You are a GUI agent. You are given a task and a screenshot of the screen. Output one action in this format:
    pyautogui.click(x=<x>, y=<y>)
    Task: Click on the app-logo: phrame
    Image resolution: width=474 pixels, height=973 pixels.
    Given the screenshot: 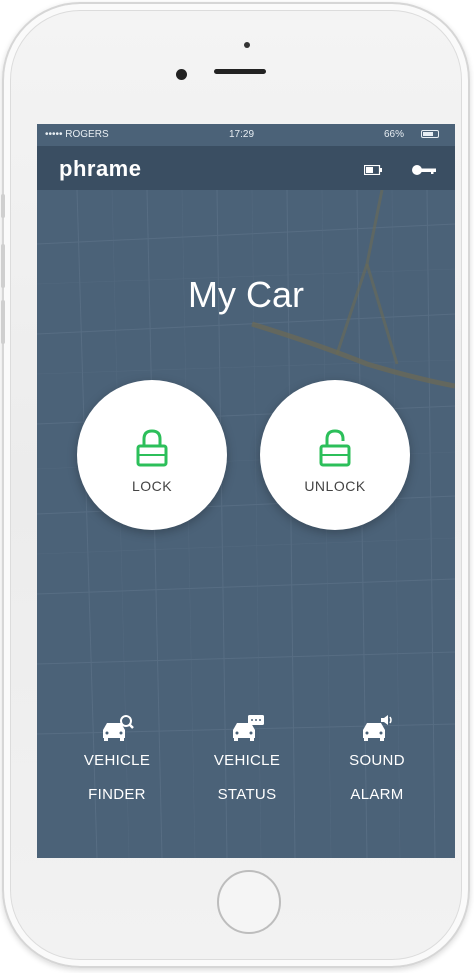 What is the action you would take?
    pyautogui.click(x=100, y=168)
    